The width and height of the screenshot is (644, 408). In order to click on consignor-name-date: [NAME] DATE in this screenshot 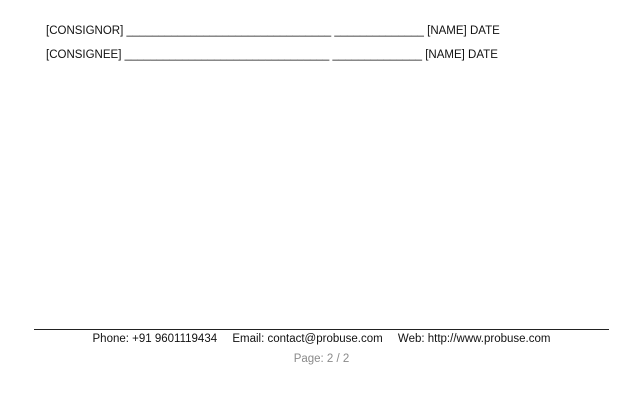, I will do `click(463, 31)`.